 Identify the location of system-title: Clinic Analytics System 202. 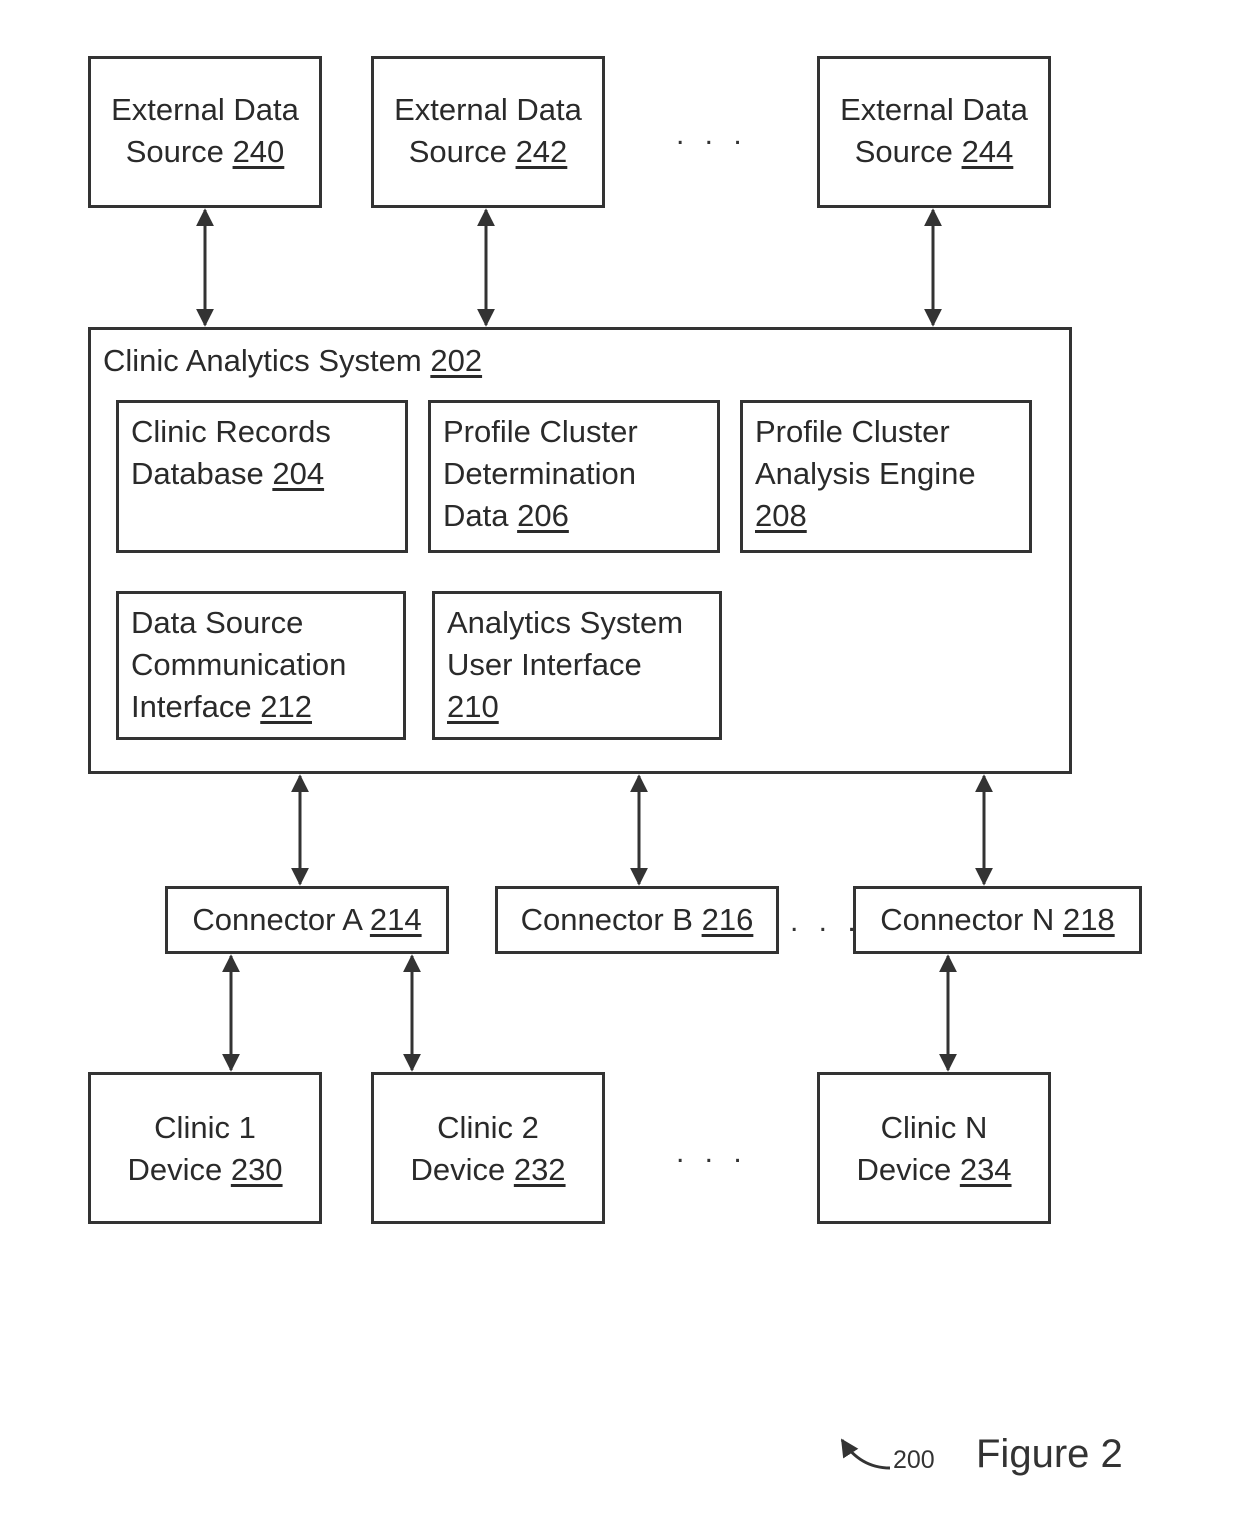
(293, 360).